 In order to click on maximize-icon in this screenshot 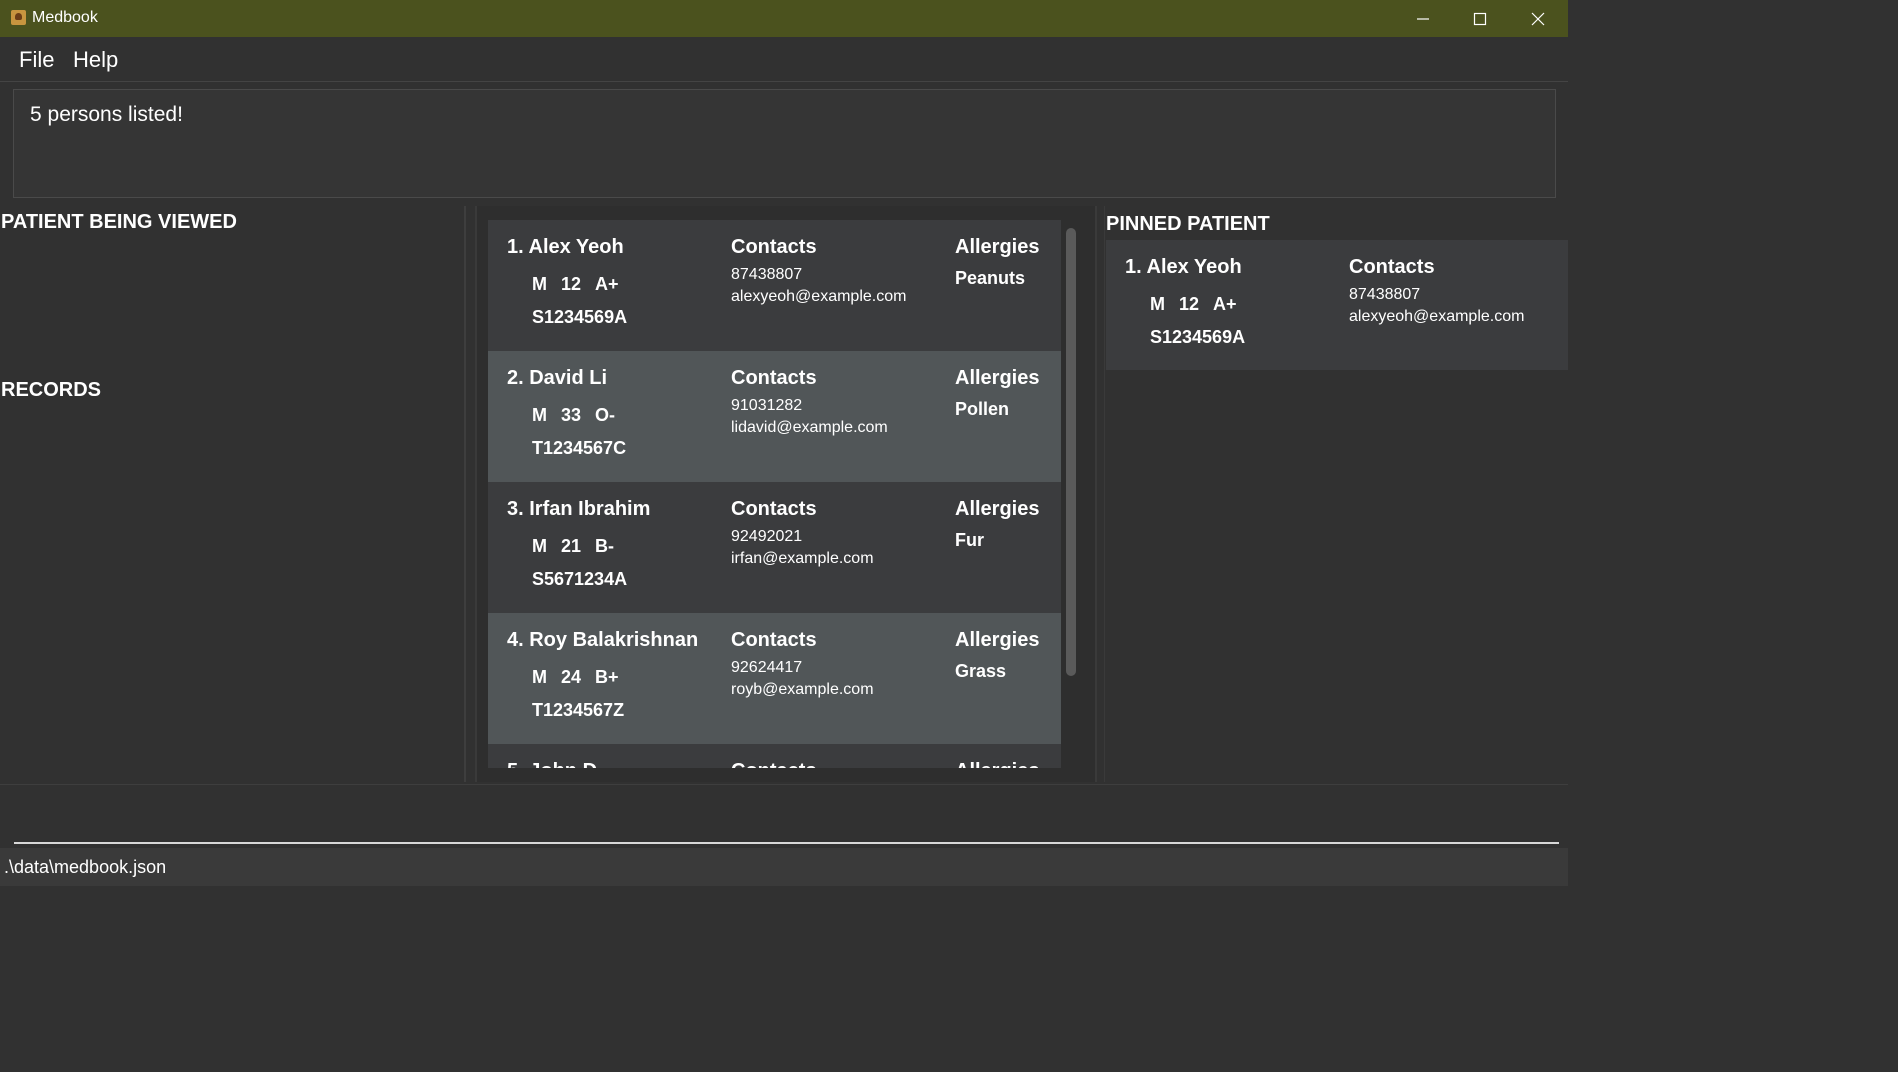, I will do `click(1480, 19)`.